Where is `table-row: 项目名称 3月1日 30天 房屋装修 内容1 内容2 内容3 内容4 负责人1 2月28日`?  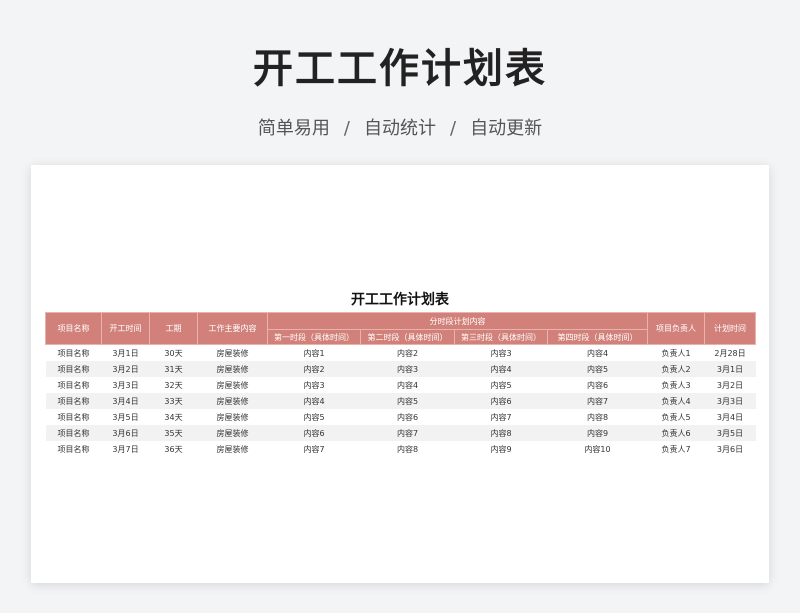 table-row: 项目名称 3月1日 30天 房屋装修 内容1 内容2 内容3 内容4 负责人1 2月28日 is located at coordinates (400, 352).